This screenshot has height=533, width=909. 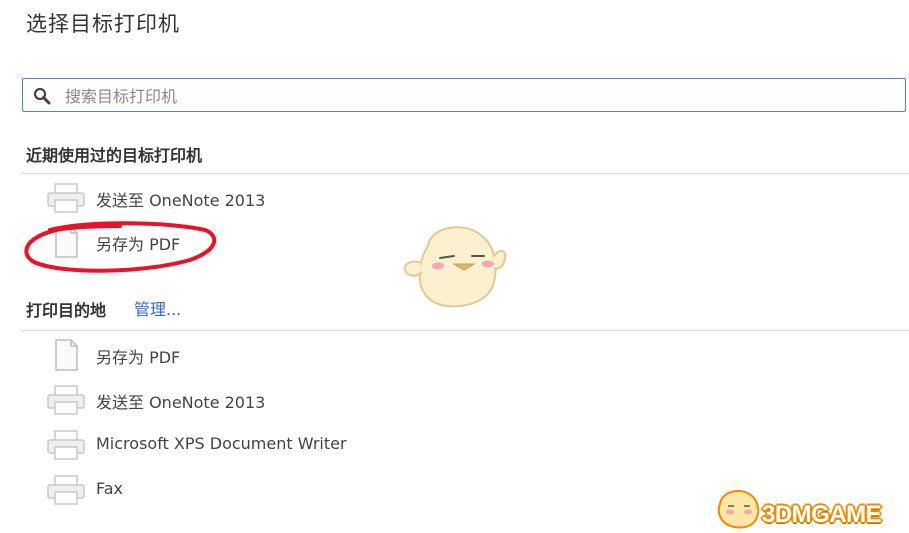 What do you see at coordinates (475, 96) in the screenshot?
I see `search-input` at bounding box center [475, 96].